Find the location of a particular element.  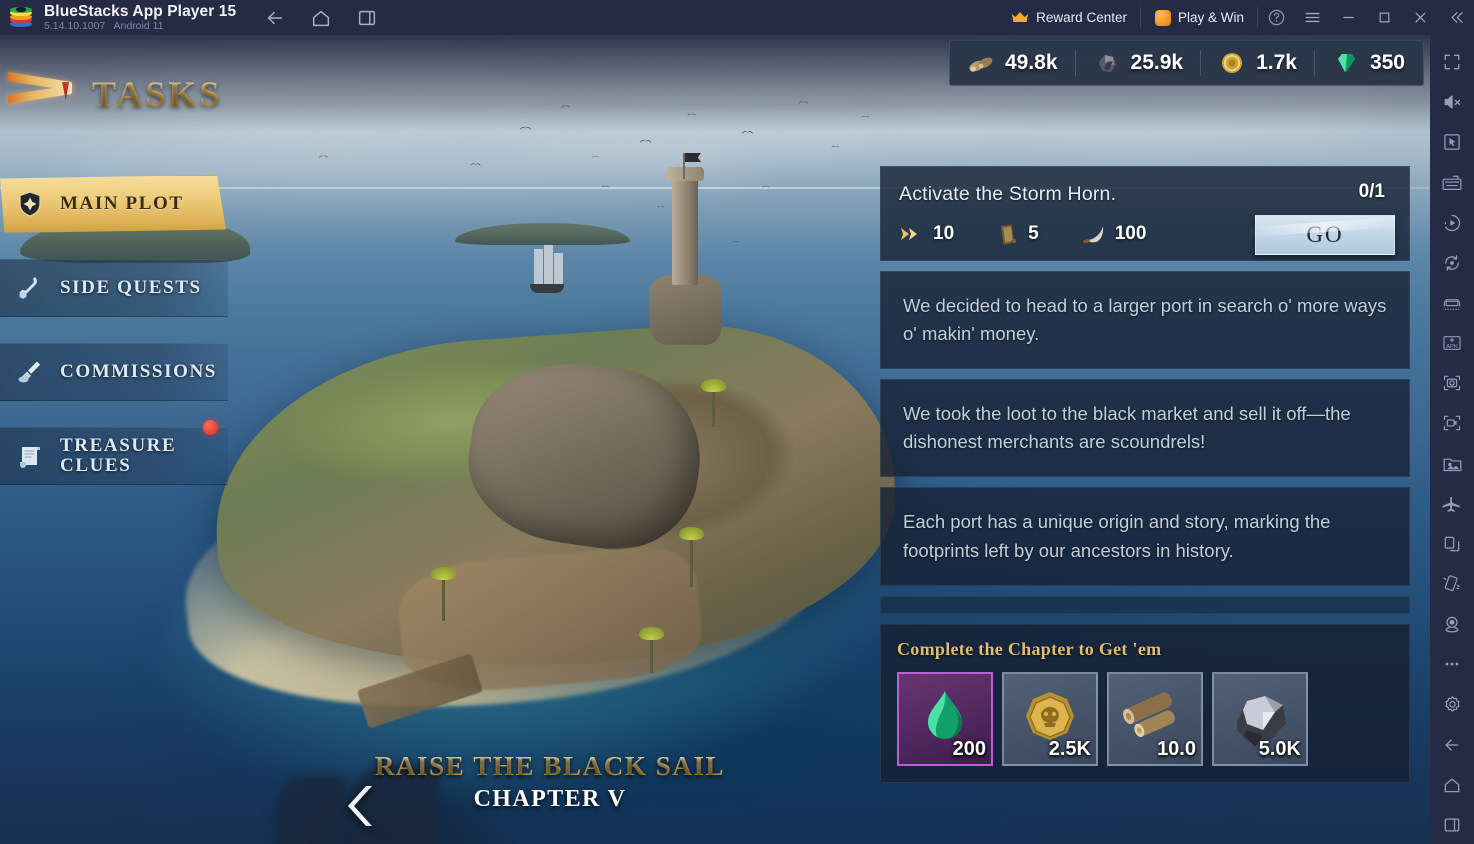

sidebar-item-main-plot: MAIN PLOT is located at coordinates (113, 204).